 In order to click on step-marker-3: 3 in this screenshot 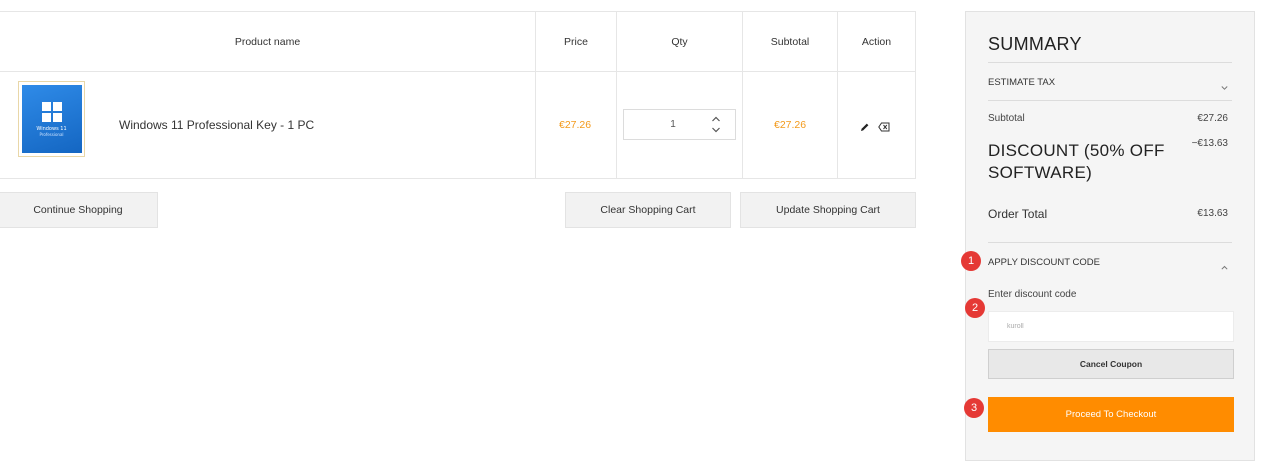, I will do `click(974, 408)`.